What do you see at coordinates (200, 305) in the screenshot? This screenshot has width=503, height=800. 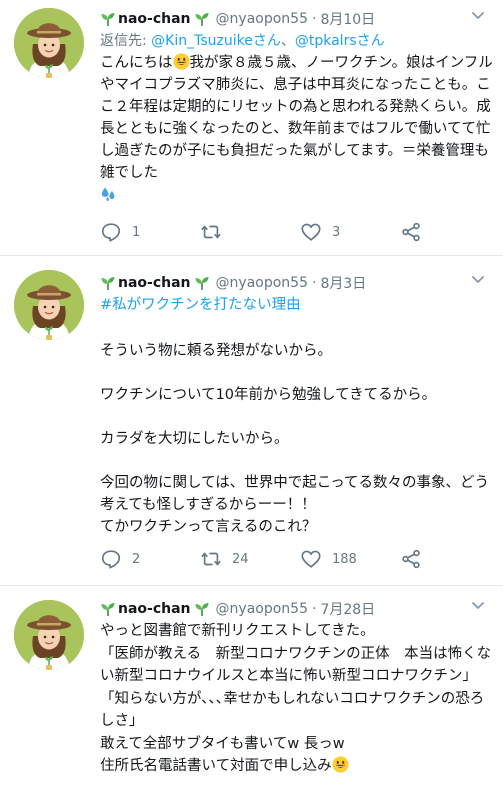 I see `hashtag-link: #私がワクチンを打たない理由` at bounding box center [200, 305].